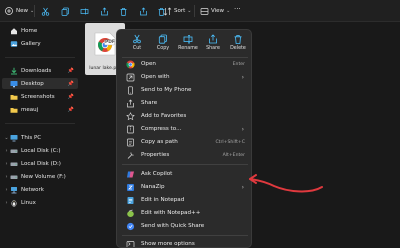  I want to click on chrome-icon, so click(130, 64).